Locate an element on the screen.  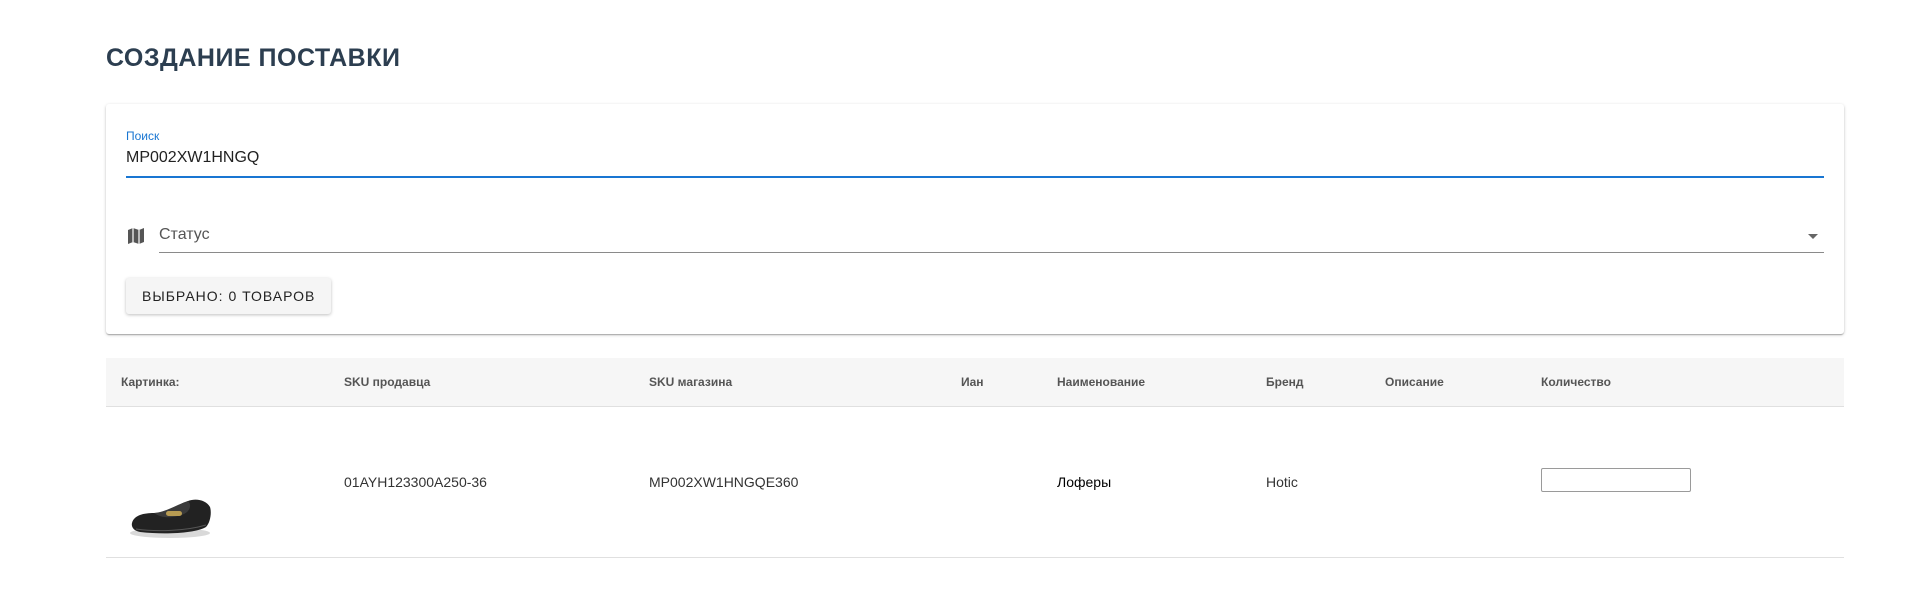
column-header-name: Наименование is located at coordinates (1101, 382).